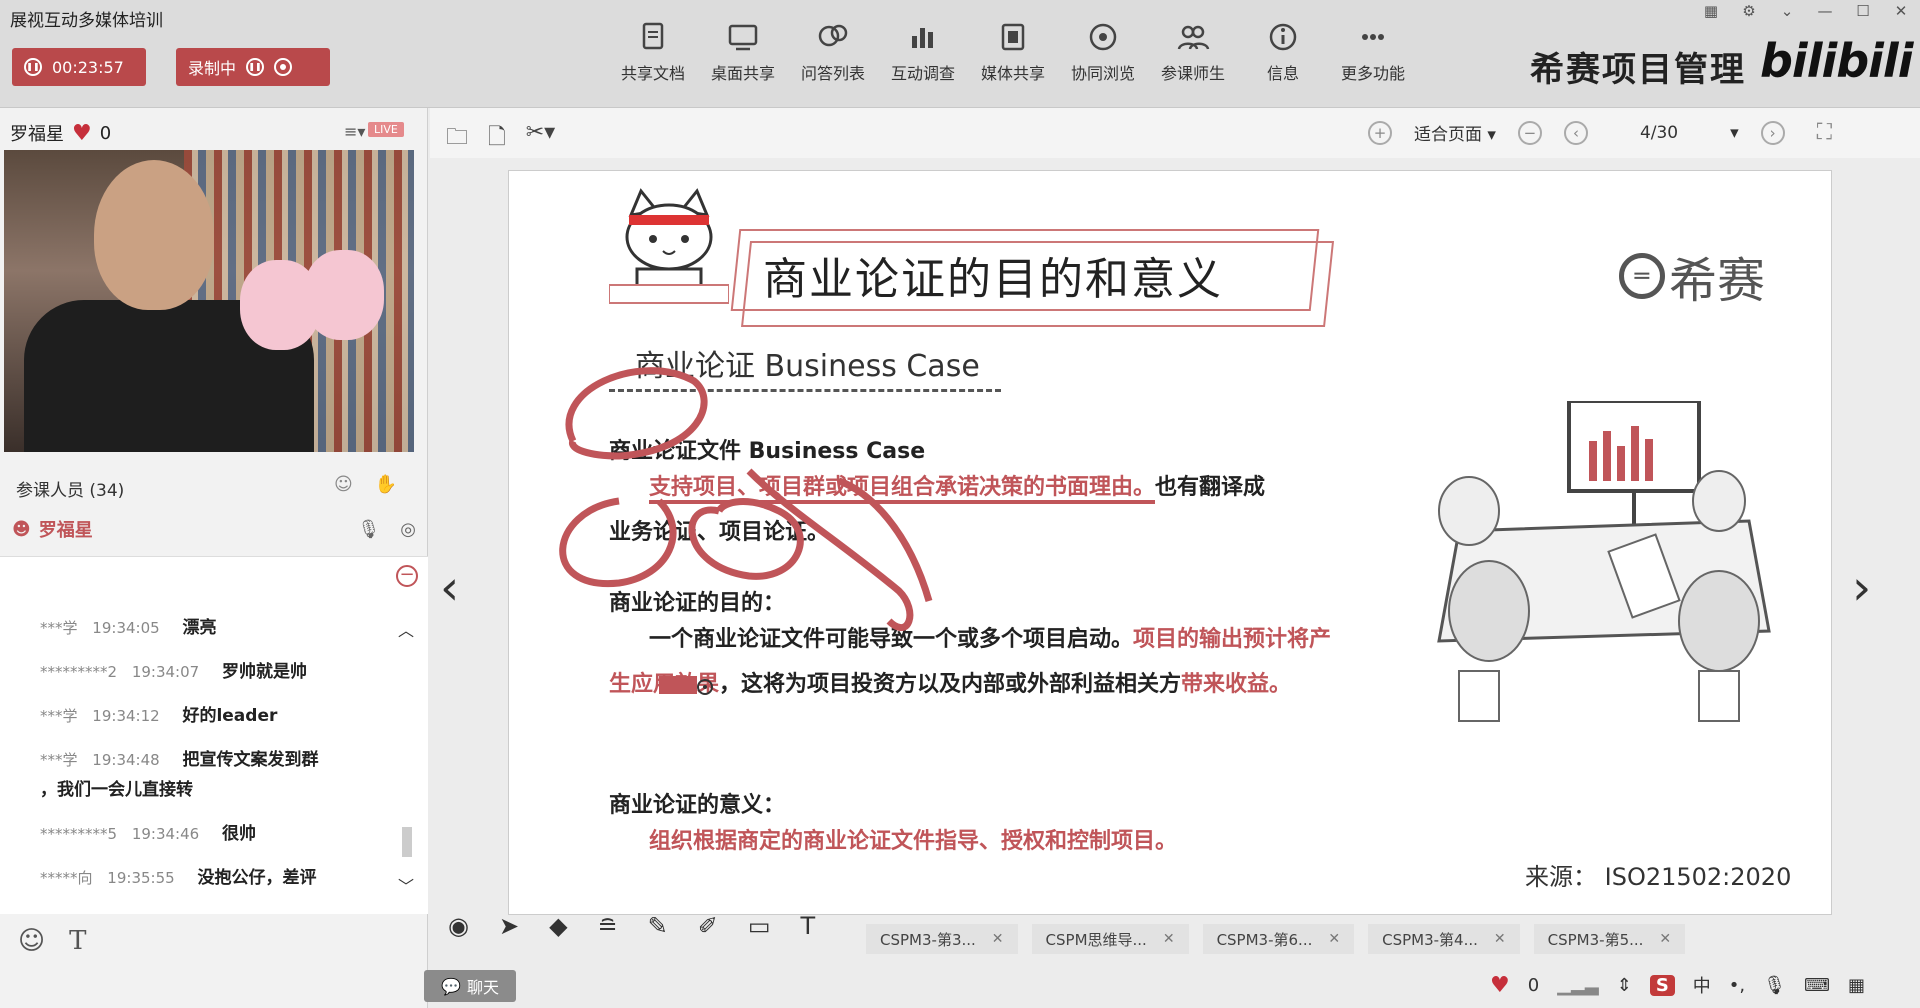 This screenshot has height=1008, width=1920. I want to click on document-tab: CSPM3-第3... ✕, so click(942, 939).